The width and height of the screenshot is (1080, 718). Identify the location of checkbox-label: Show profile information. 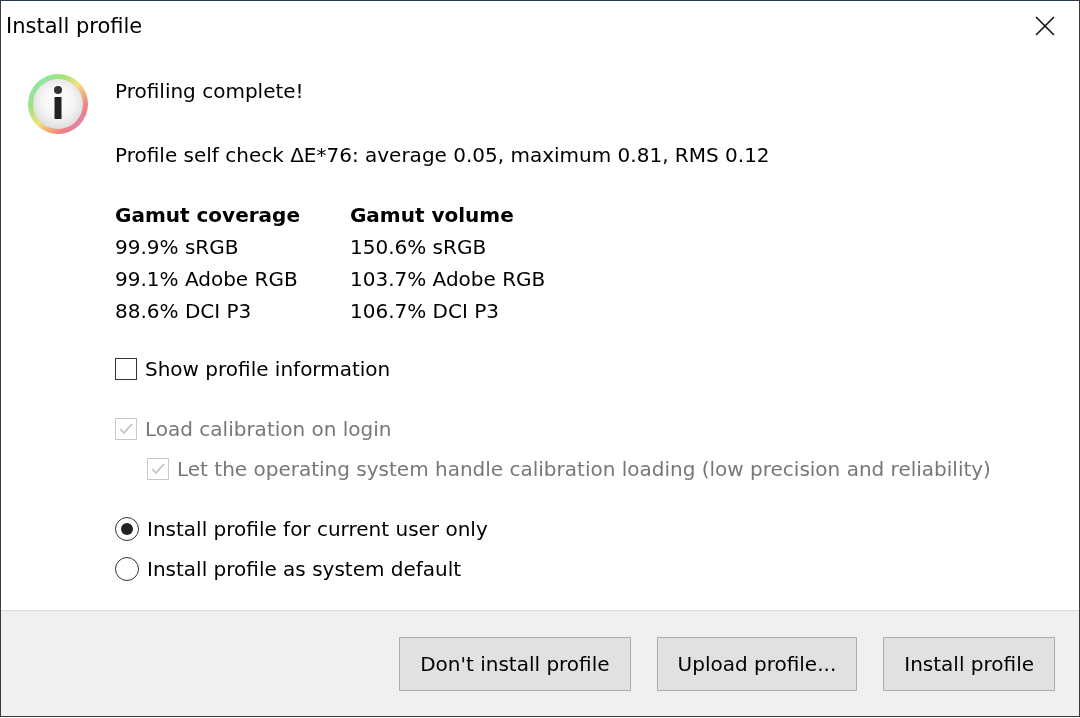
(268, 369).